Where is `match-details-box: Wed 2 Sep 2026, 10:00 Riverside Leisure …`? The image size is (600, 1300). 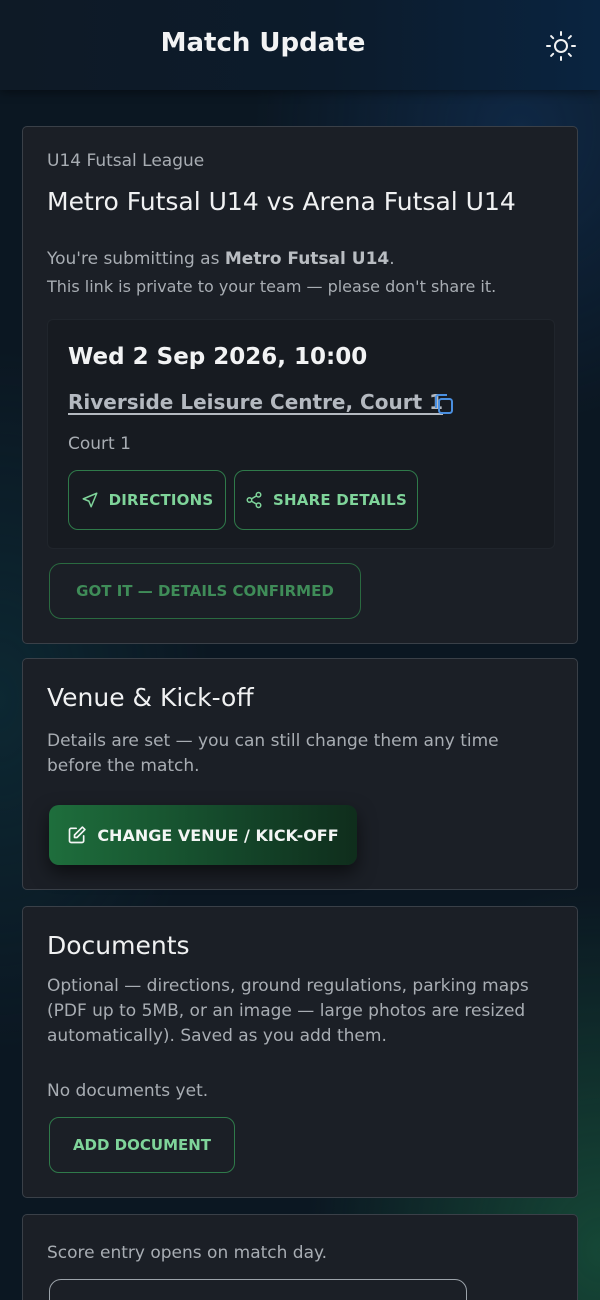 match-details-box: Wed 2 Sep 2026, 10:00 Riverside Leisure … is located at coordinates (301, 434).